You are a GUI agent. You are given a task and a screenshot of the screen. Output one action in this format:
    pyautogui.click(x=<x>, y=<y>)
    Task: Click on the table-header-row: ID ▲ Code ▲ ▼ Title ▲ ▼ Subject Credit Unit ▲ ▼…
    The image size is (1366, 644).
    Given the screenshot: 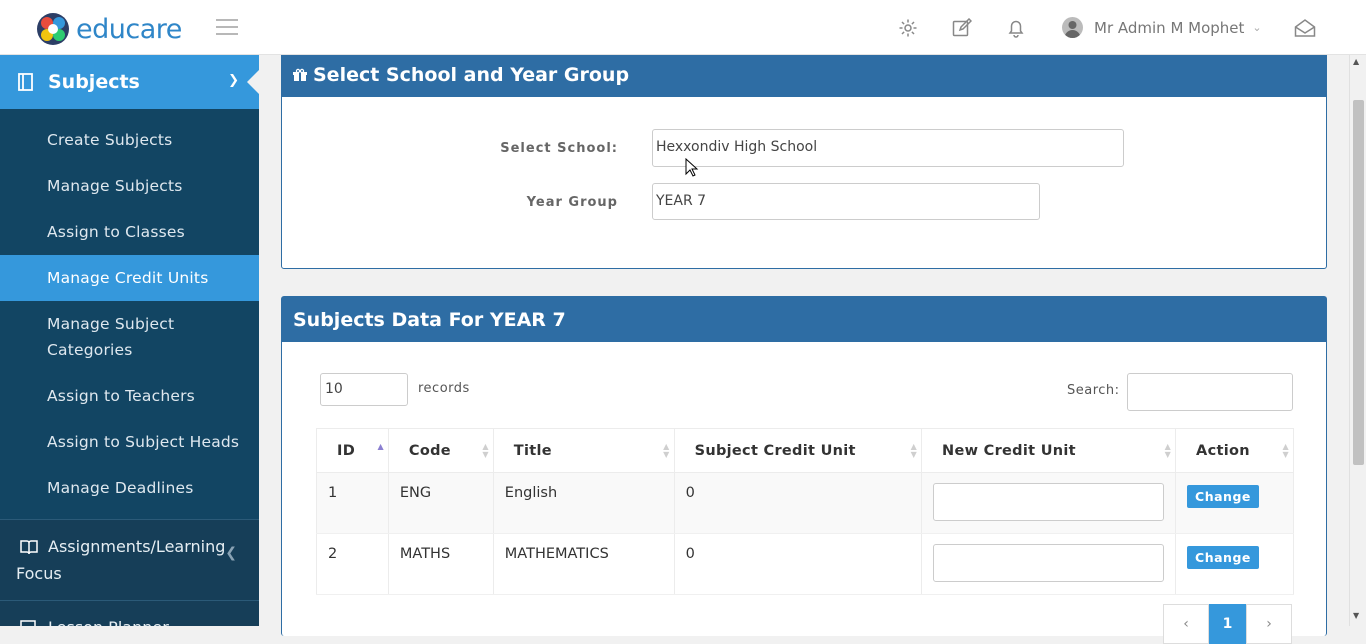 What is the action you would take?
    pyautogui.click(x=805, y=450)
    